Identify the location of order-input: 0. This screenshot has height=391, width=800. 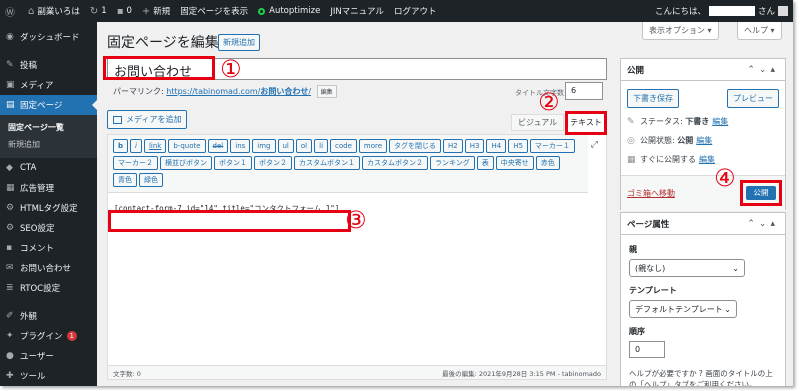
(647, 349).